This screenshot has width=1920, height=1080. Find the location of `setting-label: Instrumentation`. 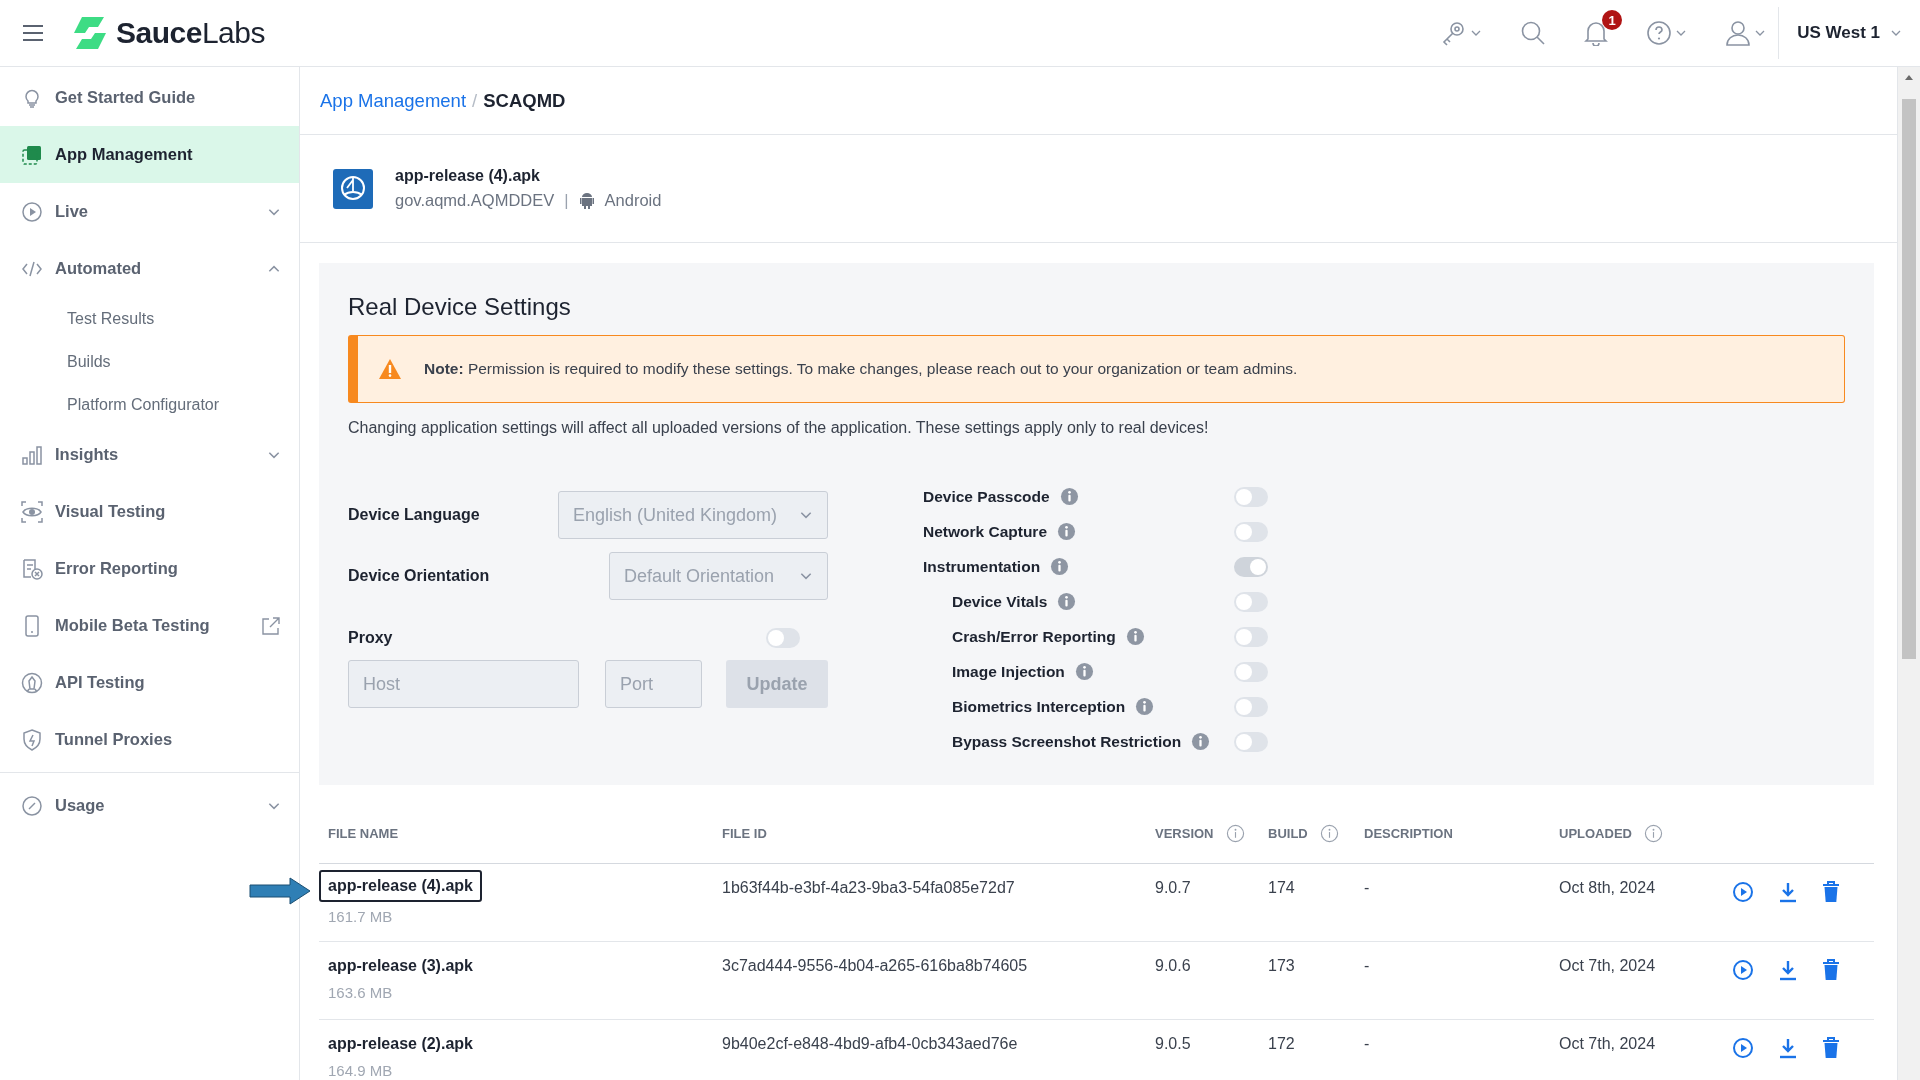

setting-label: Instrumentation is located at coordinates (982, 566).